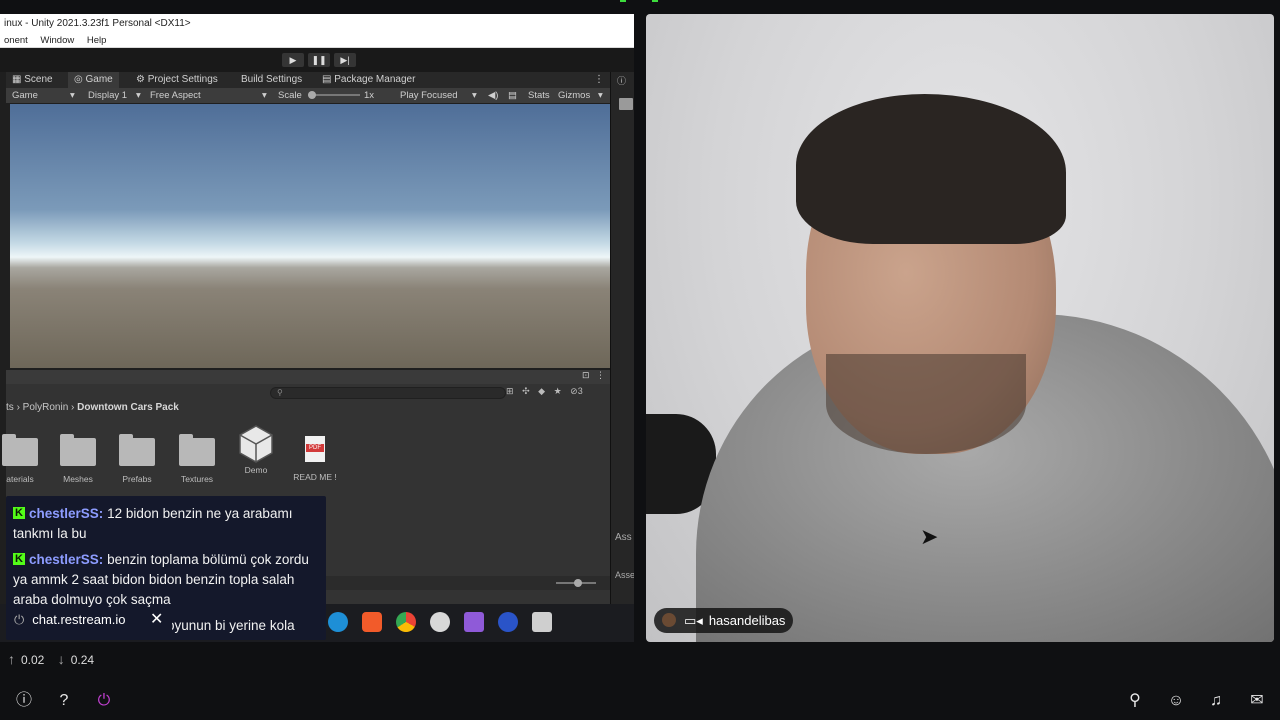 The width and height of the screenshot is (1280, 720). What do you see at coordinates (600, 375) in the screenshot?
I see `menu-dots-icon: ⋮` at bounding box center [600, 375].